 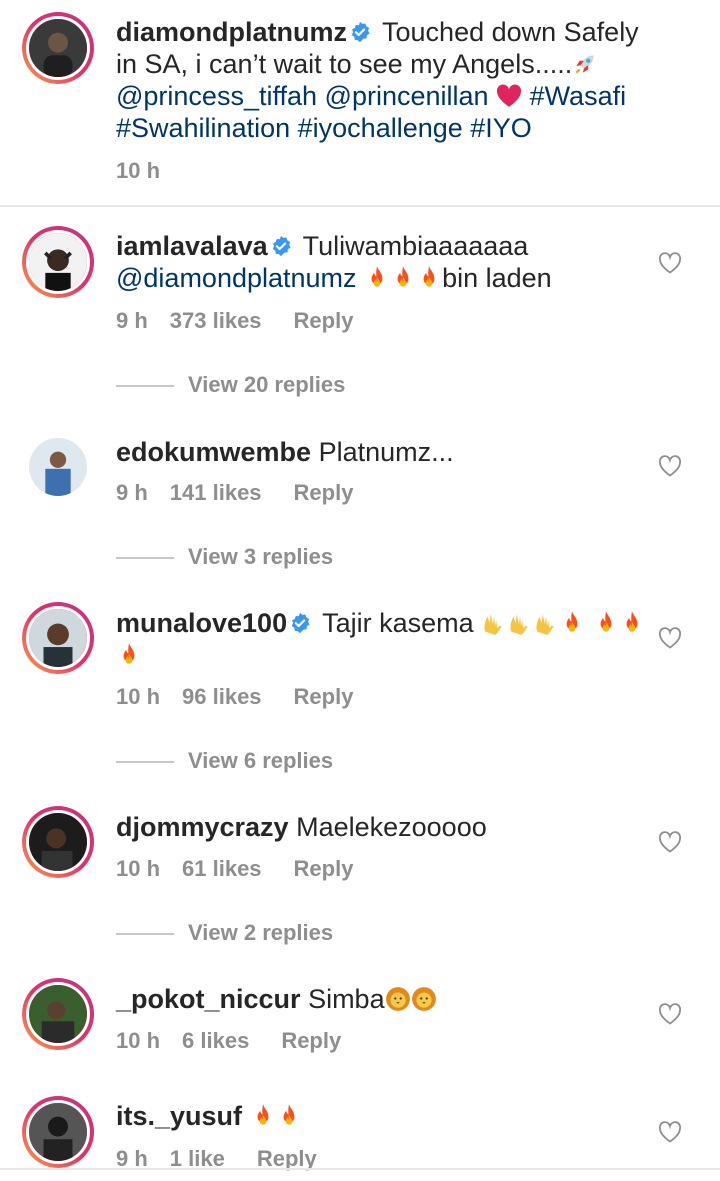 What do you see at coordinates (202, 827) in the screenshot?
I see `comment-username: djommycrazy` at bounding box center [202, 827].